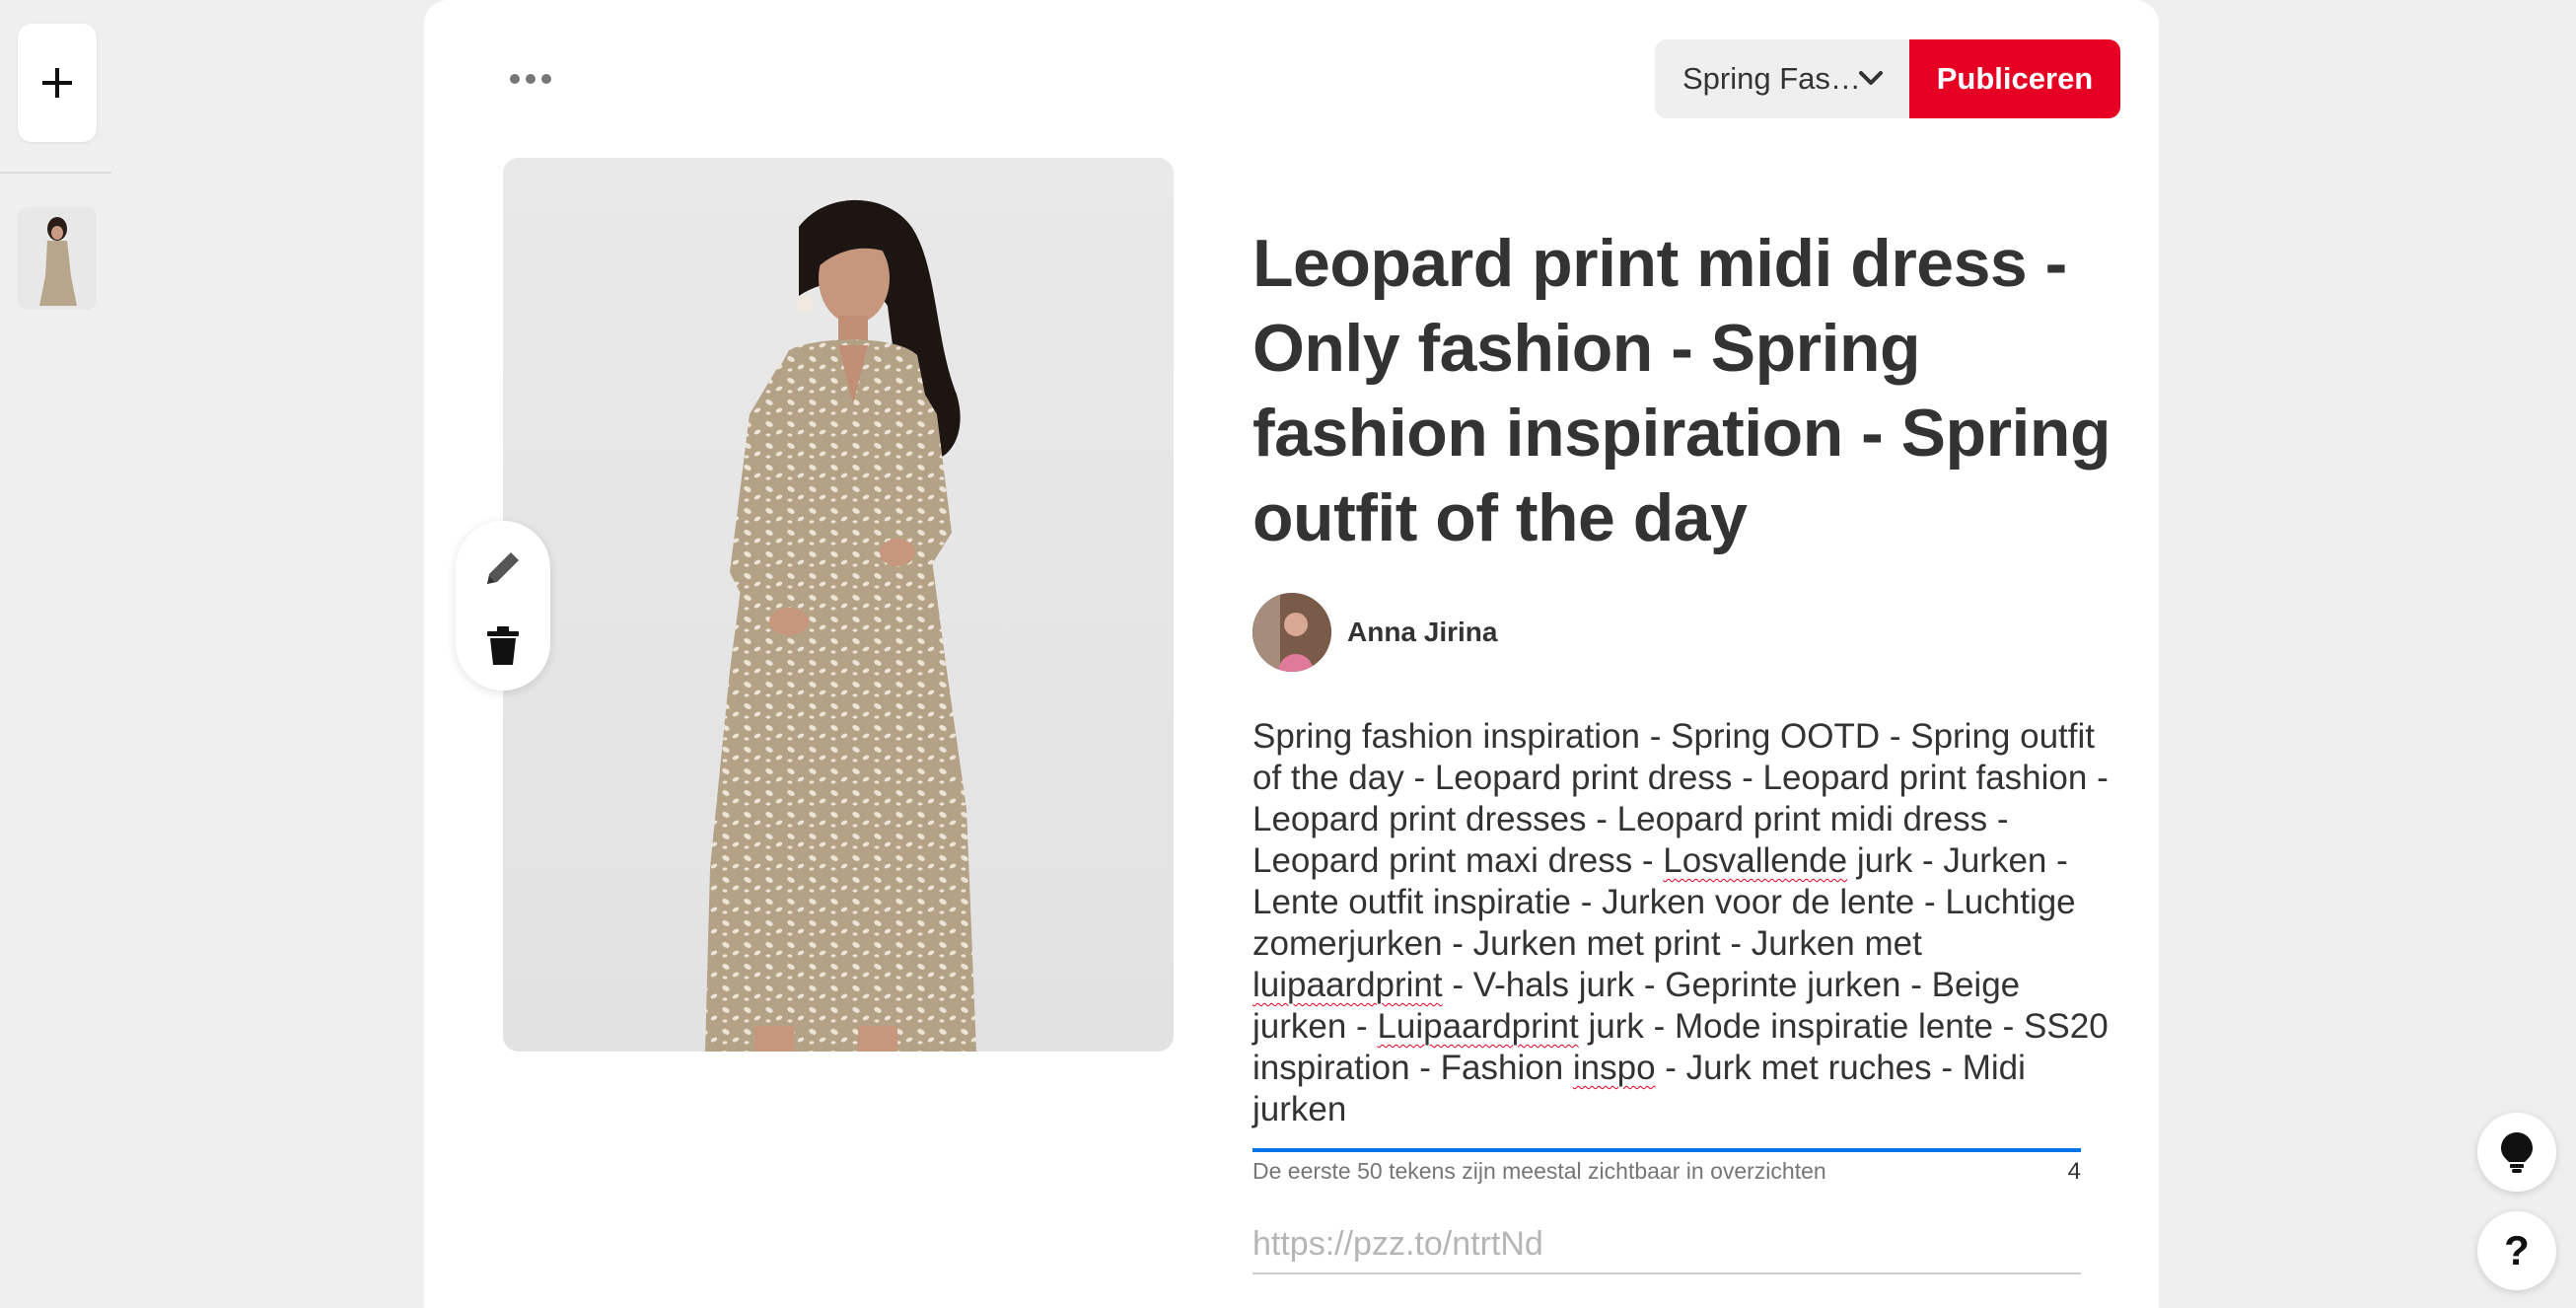 This screenshot has width=2576, height=1308. Describe the element at coordinates (57, 654) in the screenshot. I see `left-rail` at that location.